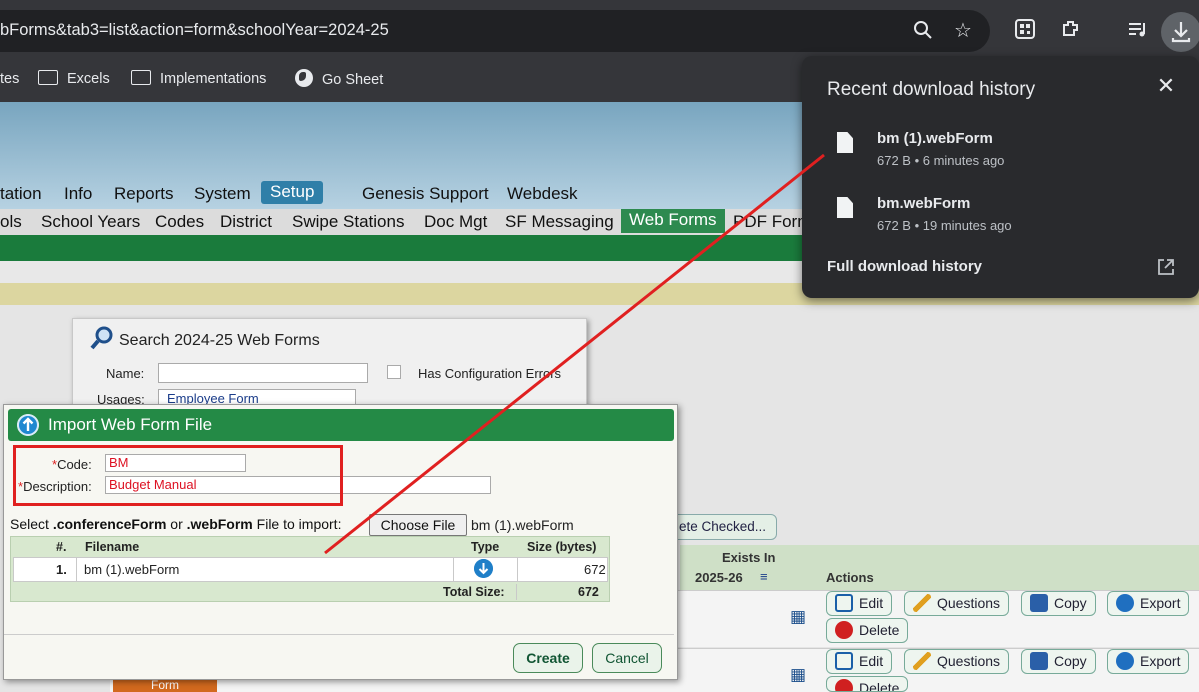 The height and width of the screenshot is (692, 1199). Describe the element at coordinates (353, 80) in the screenshot. I see `bookmark-label: Go Sheet` at that location.